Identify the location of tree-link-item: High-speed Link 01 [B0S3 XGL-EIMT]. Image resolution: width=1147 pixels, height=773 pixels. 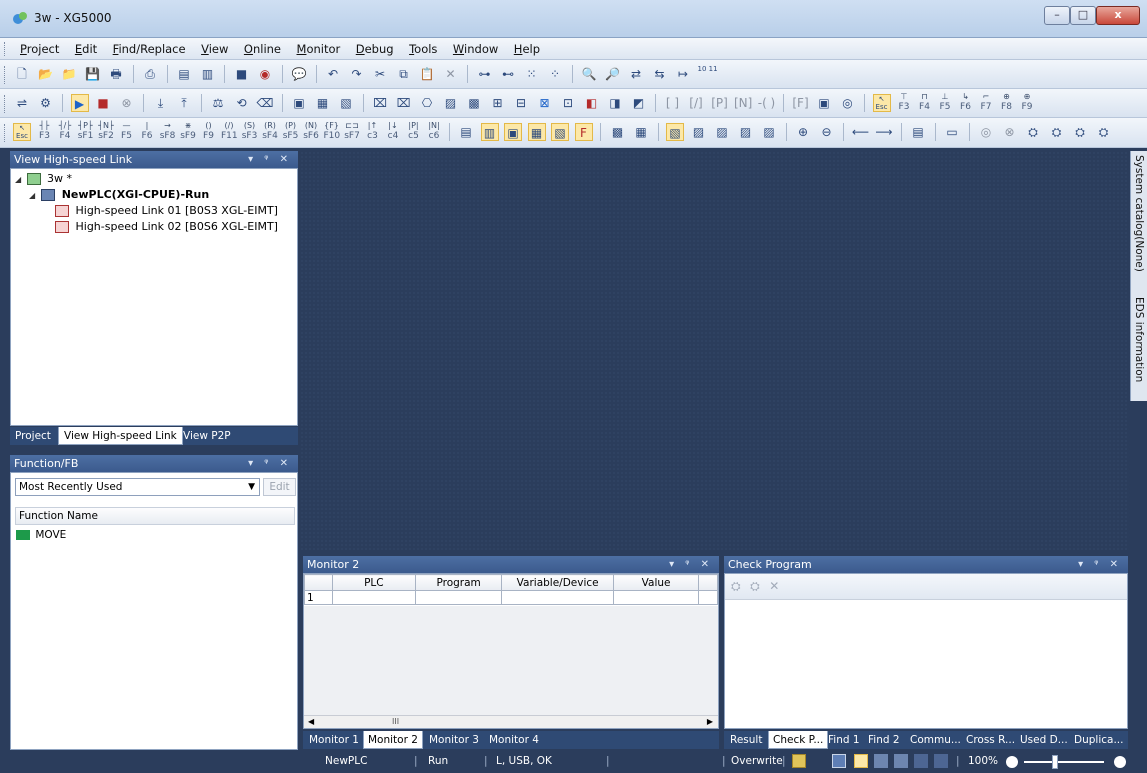
(166, 211).